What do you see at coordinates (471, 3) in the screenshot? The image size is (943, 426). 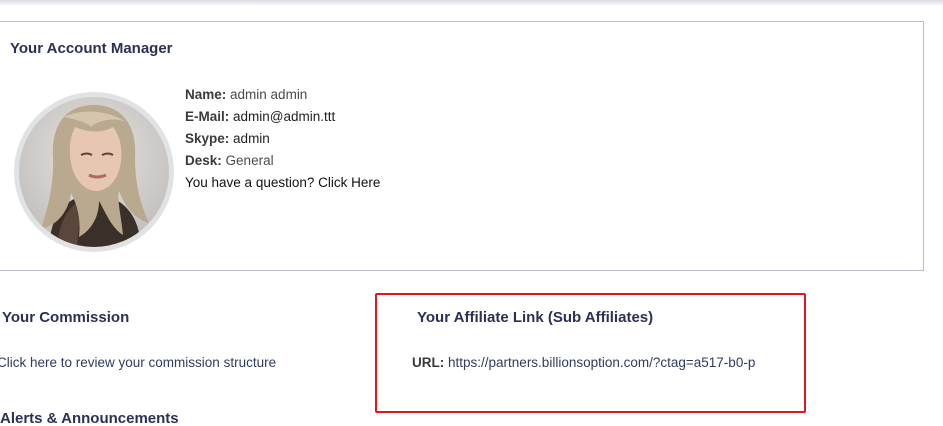 I see `top-shadow-divider` at bounding box center [471, 3].